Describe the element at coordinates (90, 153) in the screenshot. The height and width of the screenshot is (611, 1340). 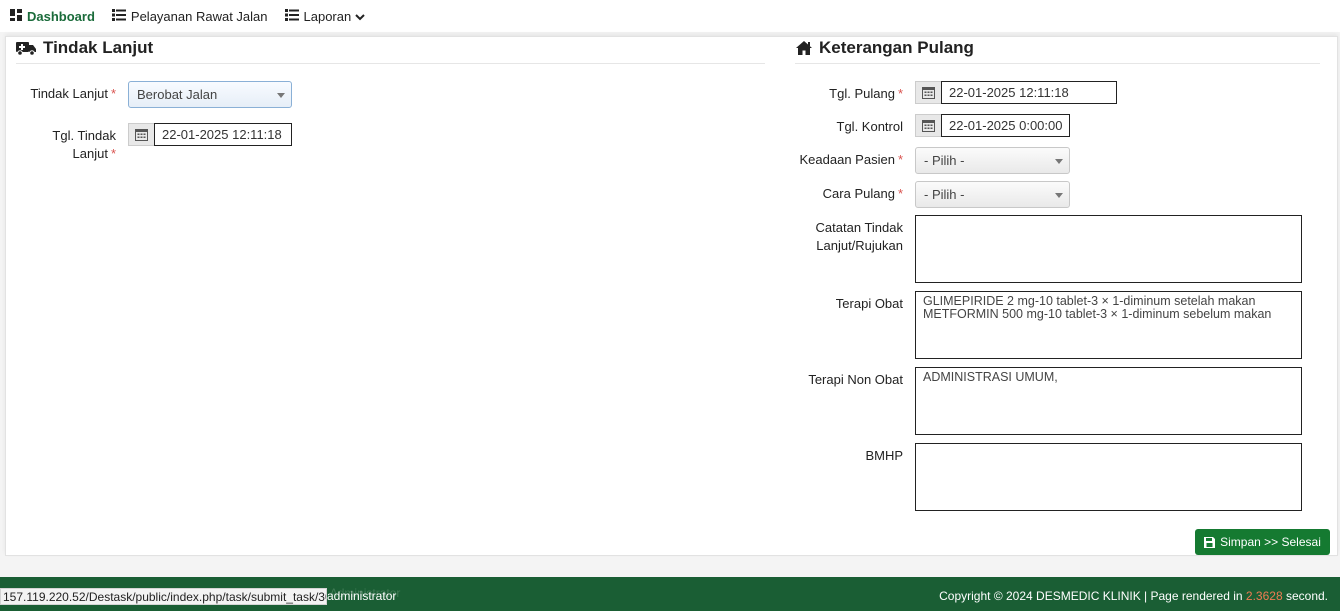
I see `tgl-tindak-lanjut-label-line2: Lanjut` at that location.